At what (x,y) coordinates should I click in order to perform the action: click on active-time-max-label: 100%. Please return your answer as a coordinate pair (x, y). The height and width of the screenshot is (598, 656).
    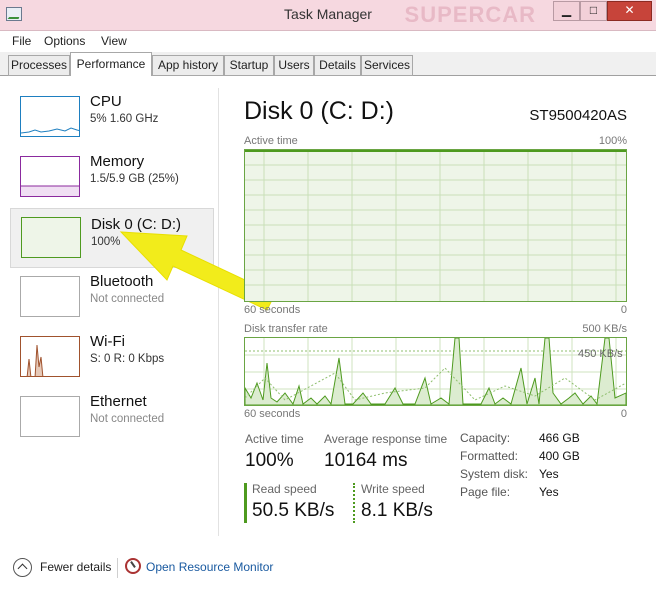
    Looking at the image, I should click on (612, 141).